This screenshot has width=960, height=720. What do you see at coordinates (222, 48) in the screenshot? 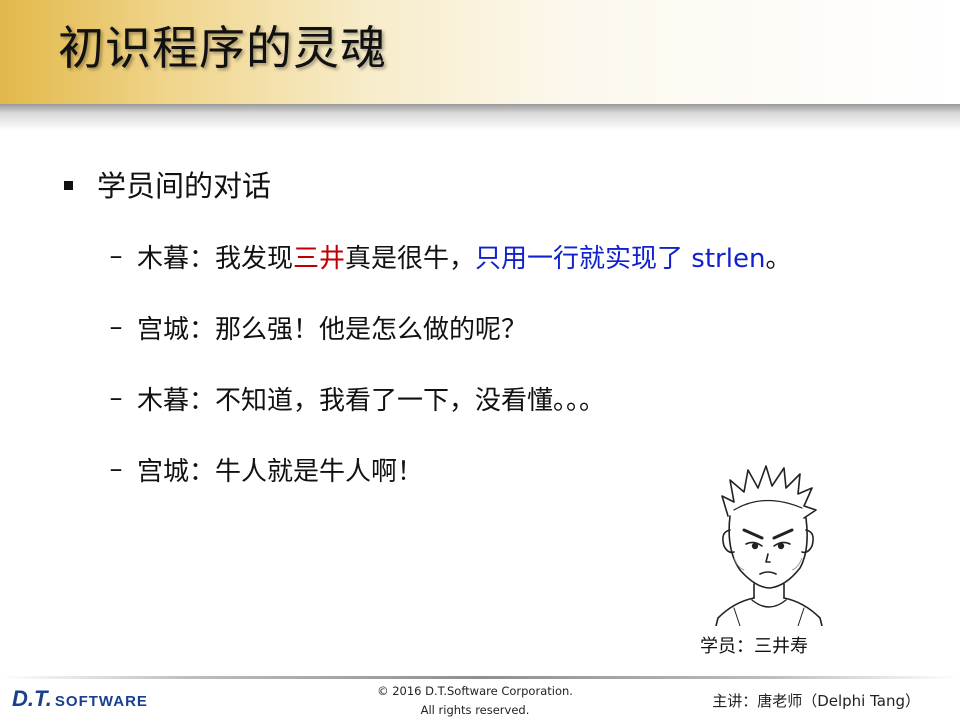
I see `slide-title: 初识程序的灵魂` at bounding box center [222, 48].